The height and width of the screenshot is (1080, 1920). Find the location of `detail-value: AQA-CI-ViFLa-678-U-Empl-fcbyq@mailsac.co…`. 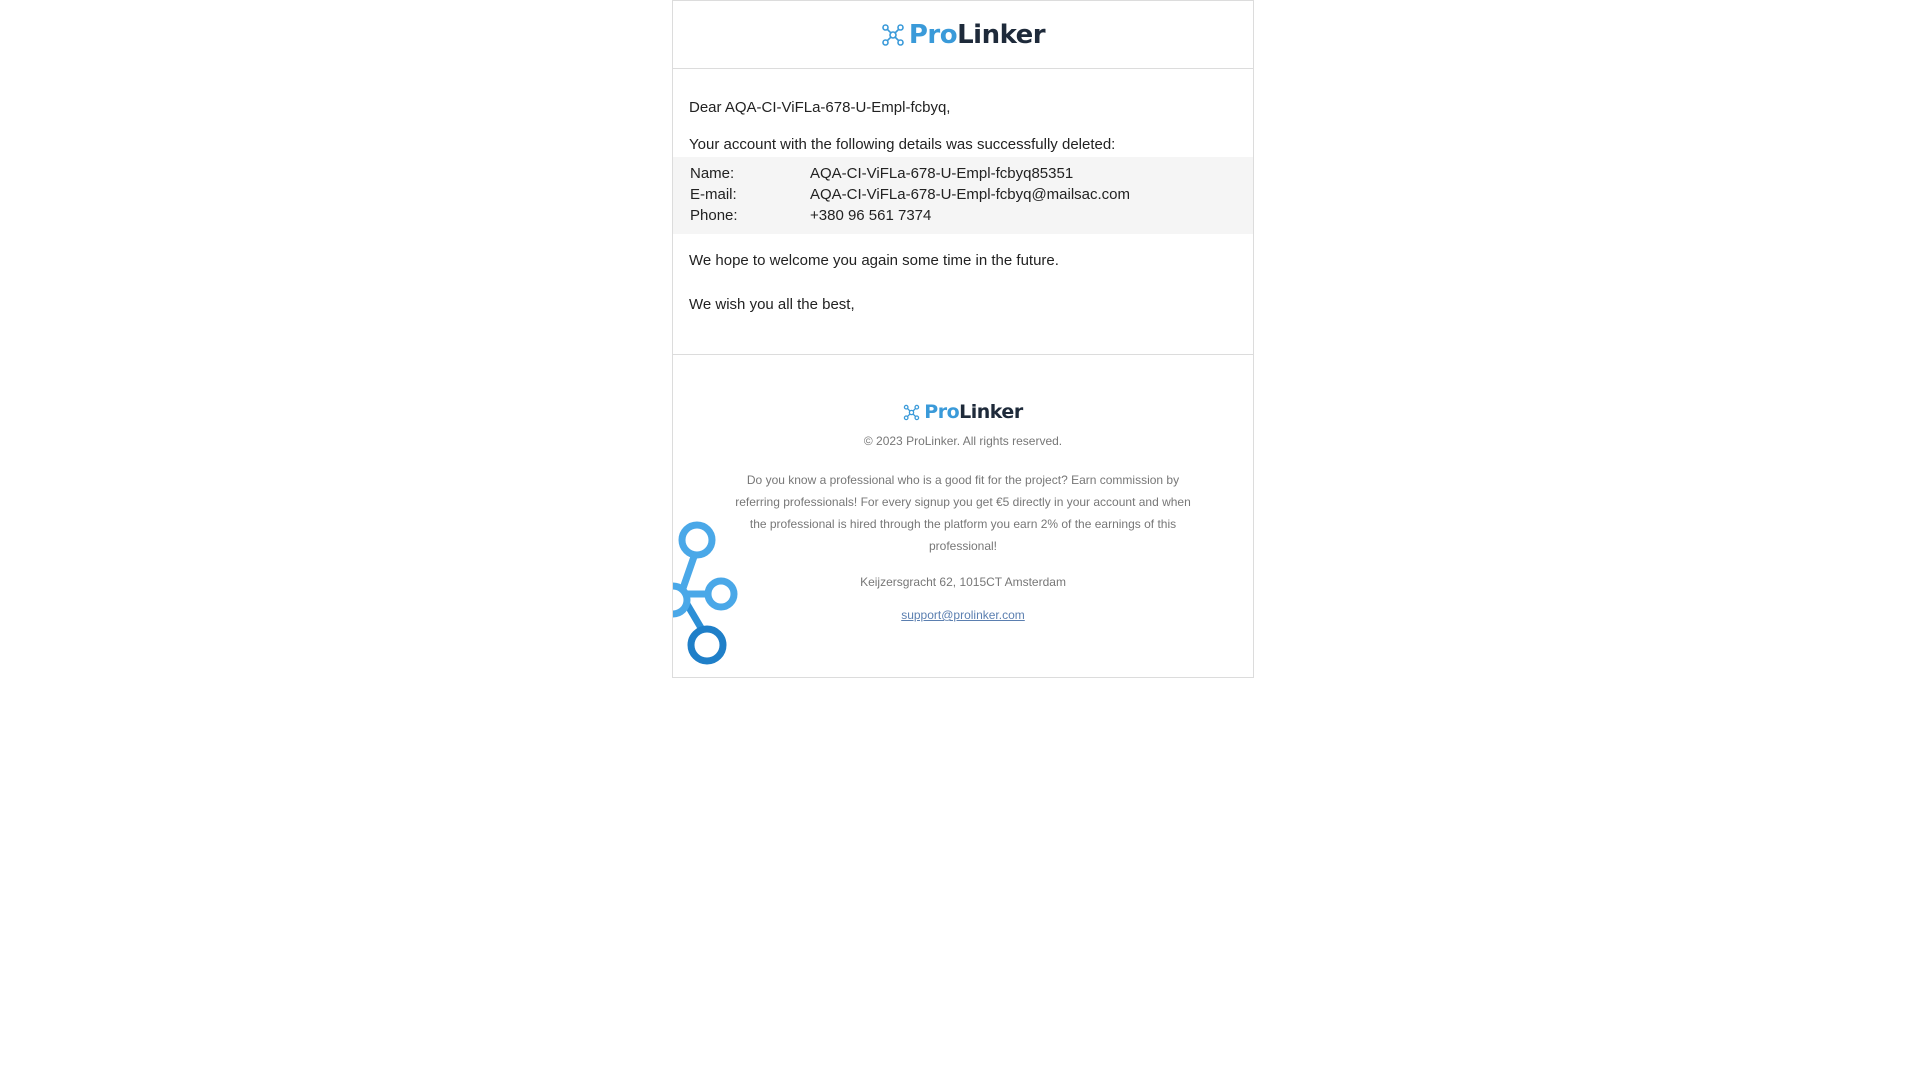

detail-value: AQA-CI-ViFLa-678-U-Empl-fcbyq@mailsac.co… is located at coordinates (970, 194).